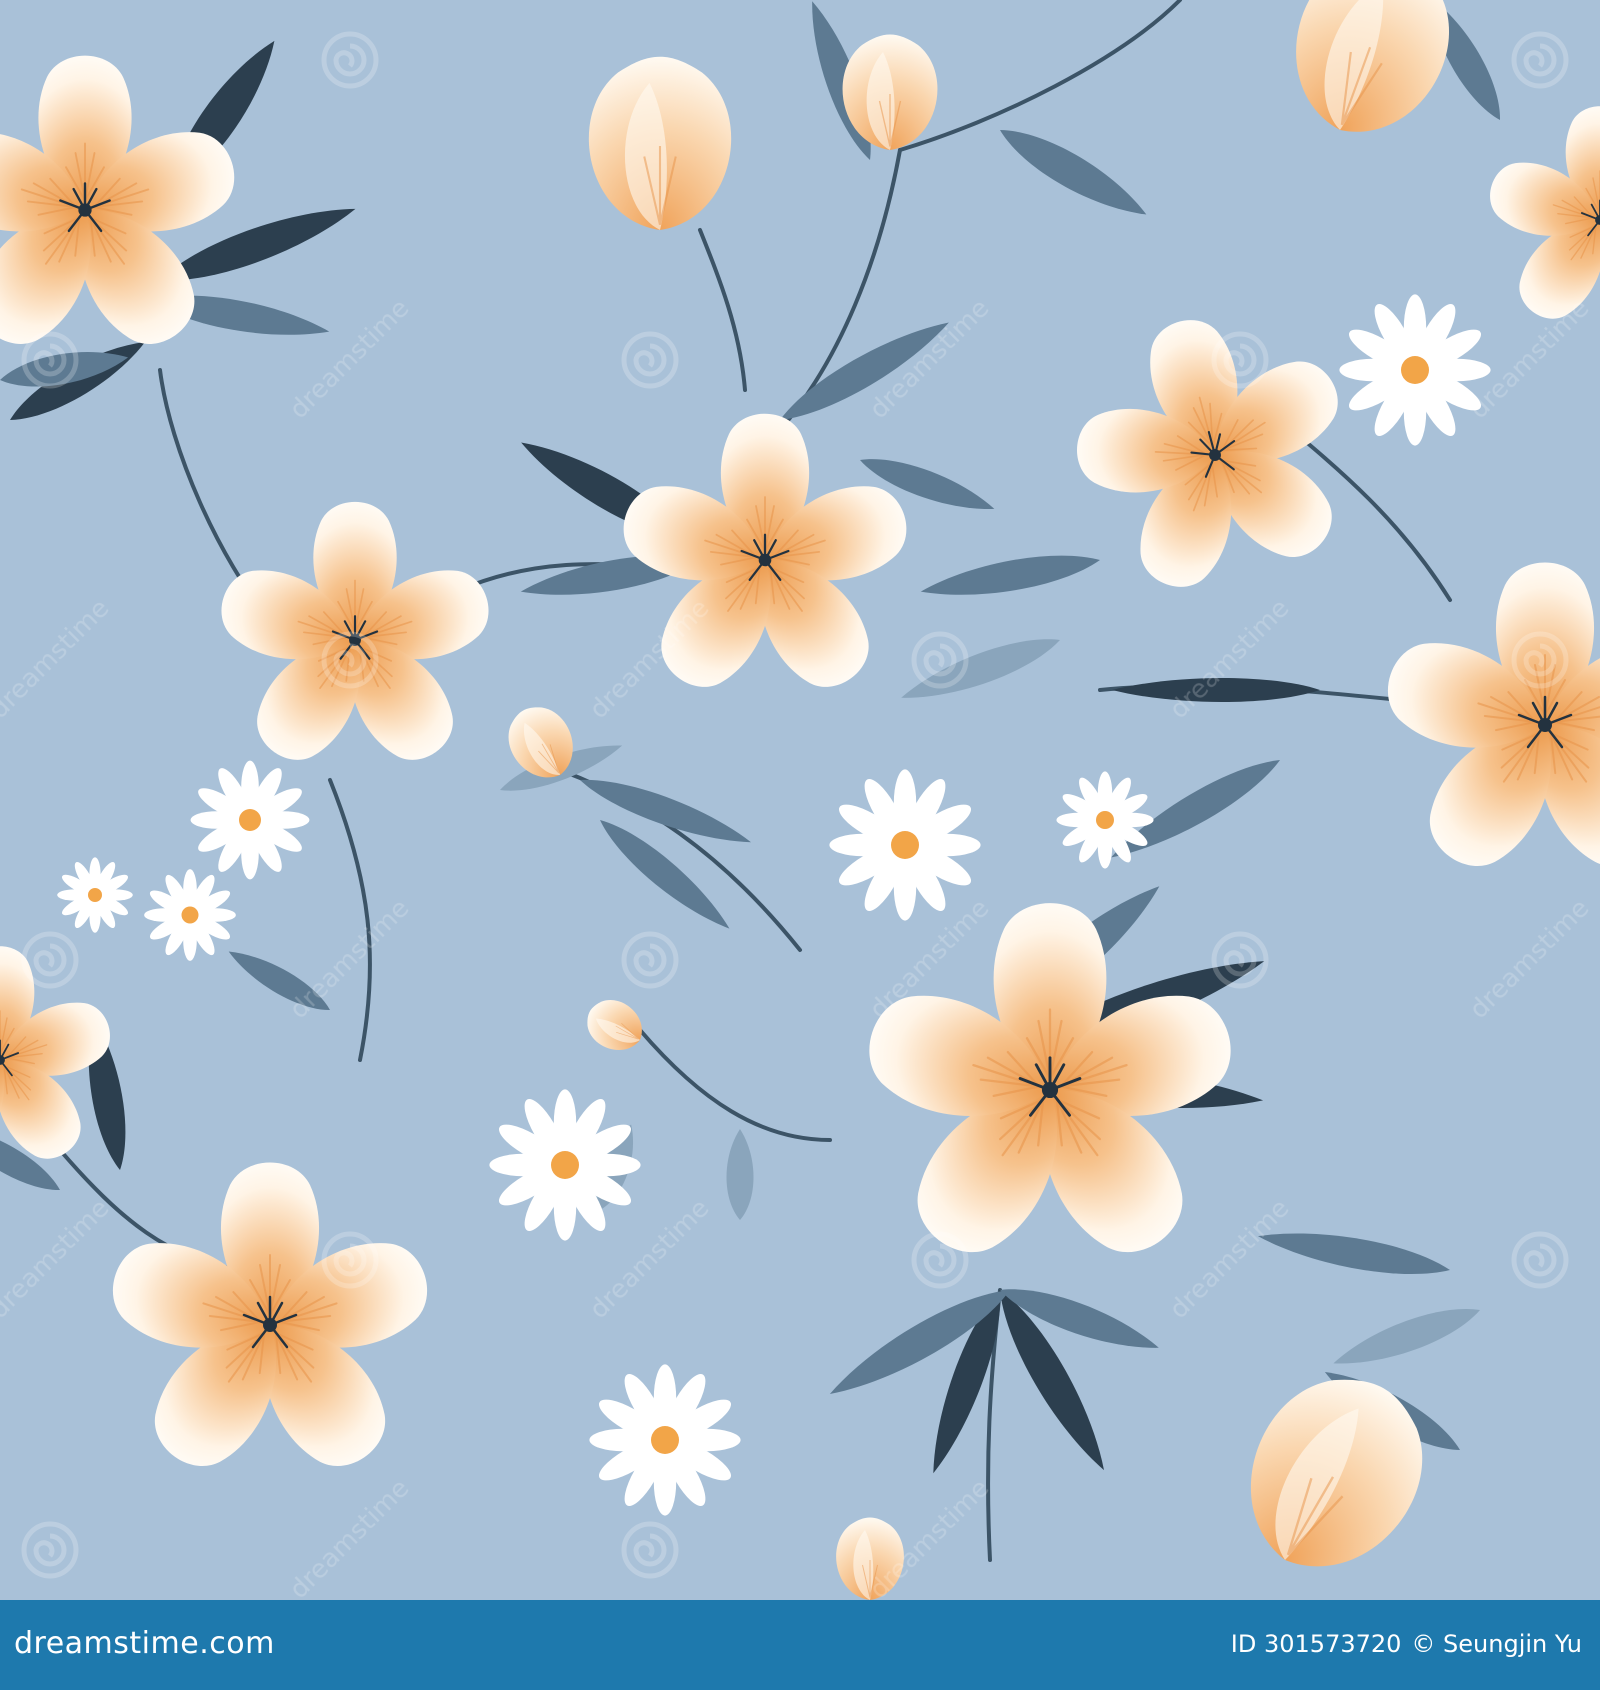  I want to click on brand-link: dreamstime.com, so click(144, 1643).